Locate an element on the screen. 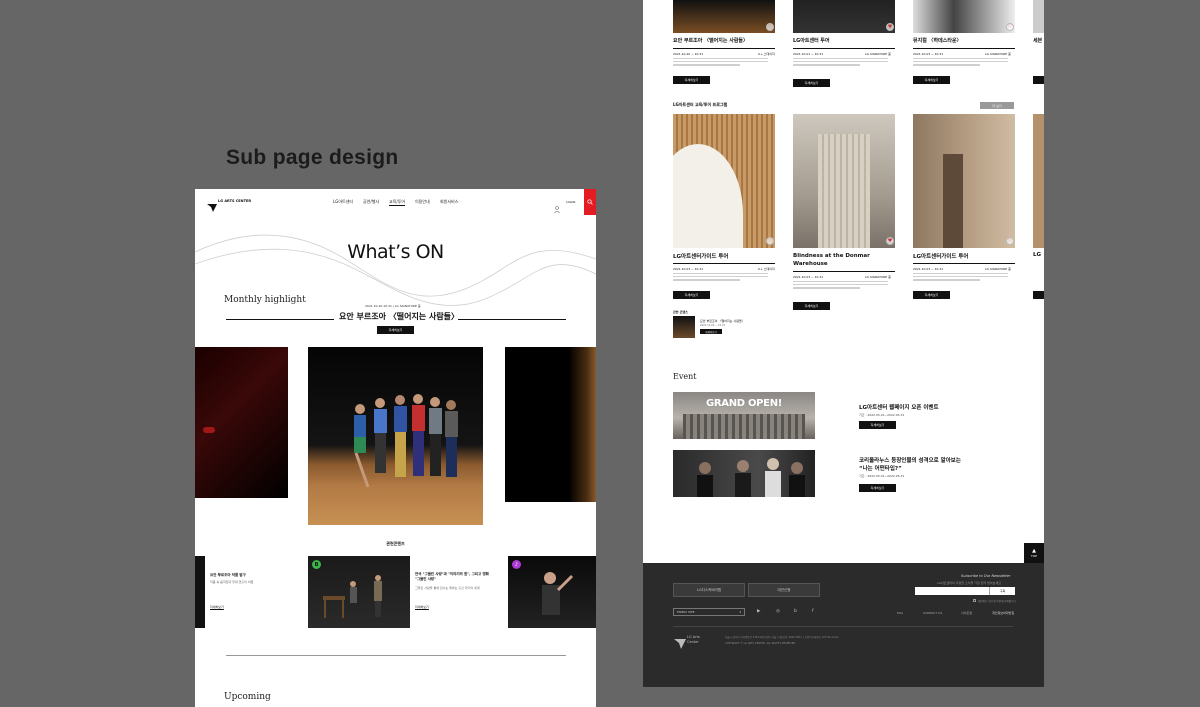 This screenshot has width=1200, height=707. search-icon is located at coordinates (590, 202).